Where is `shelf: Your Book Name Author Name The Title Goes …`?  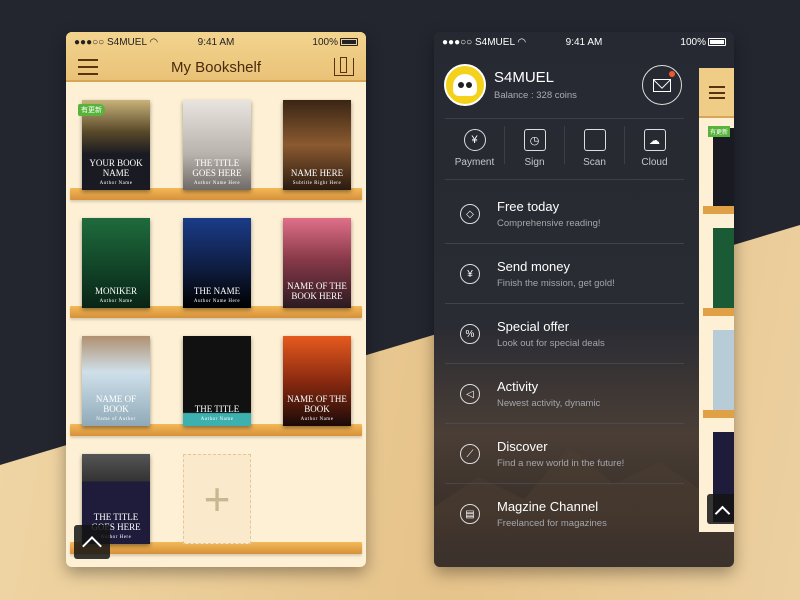
shelf: Your Book Name Author Name The Title Goes … is located at coordinates (216, 141).